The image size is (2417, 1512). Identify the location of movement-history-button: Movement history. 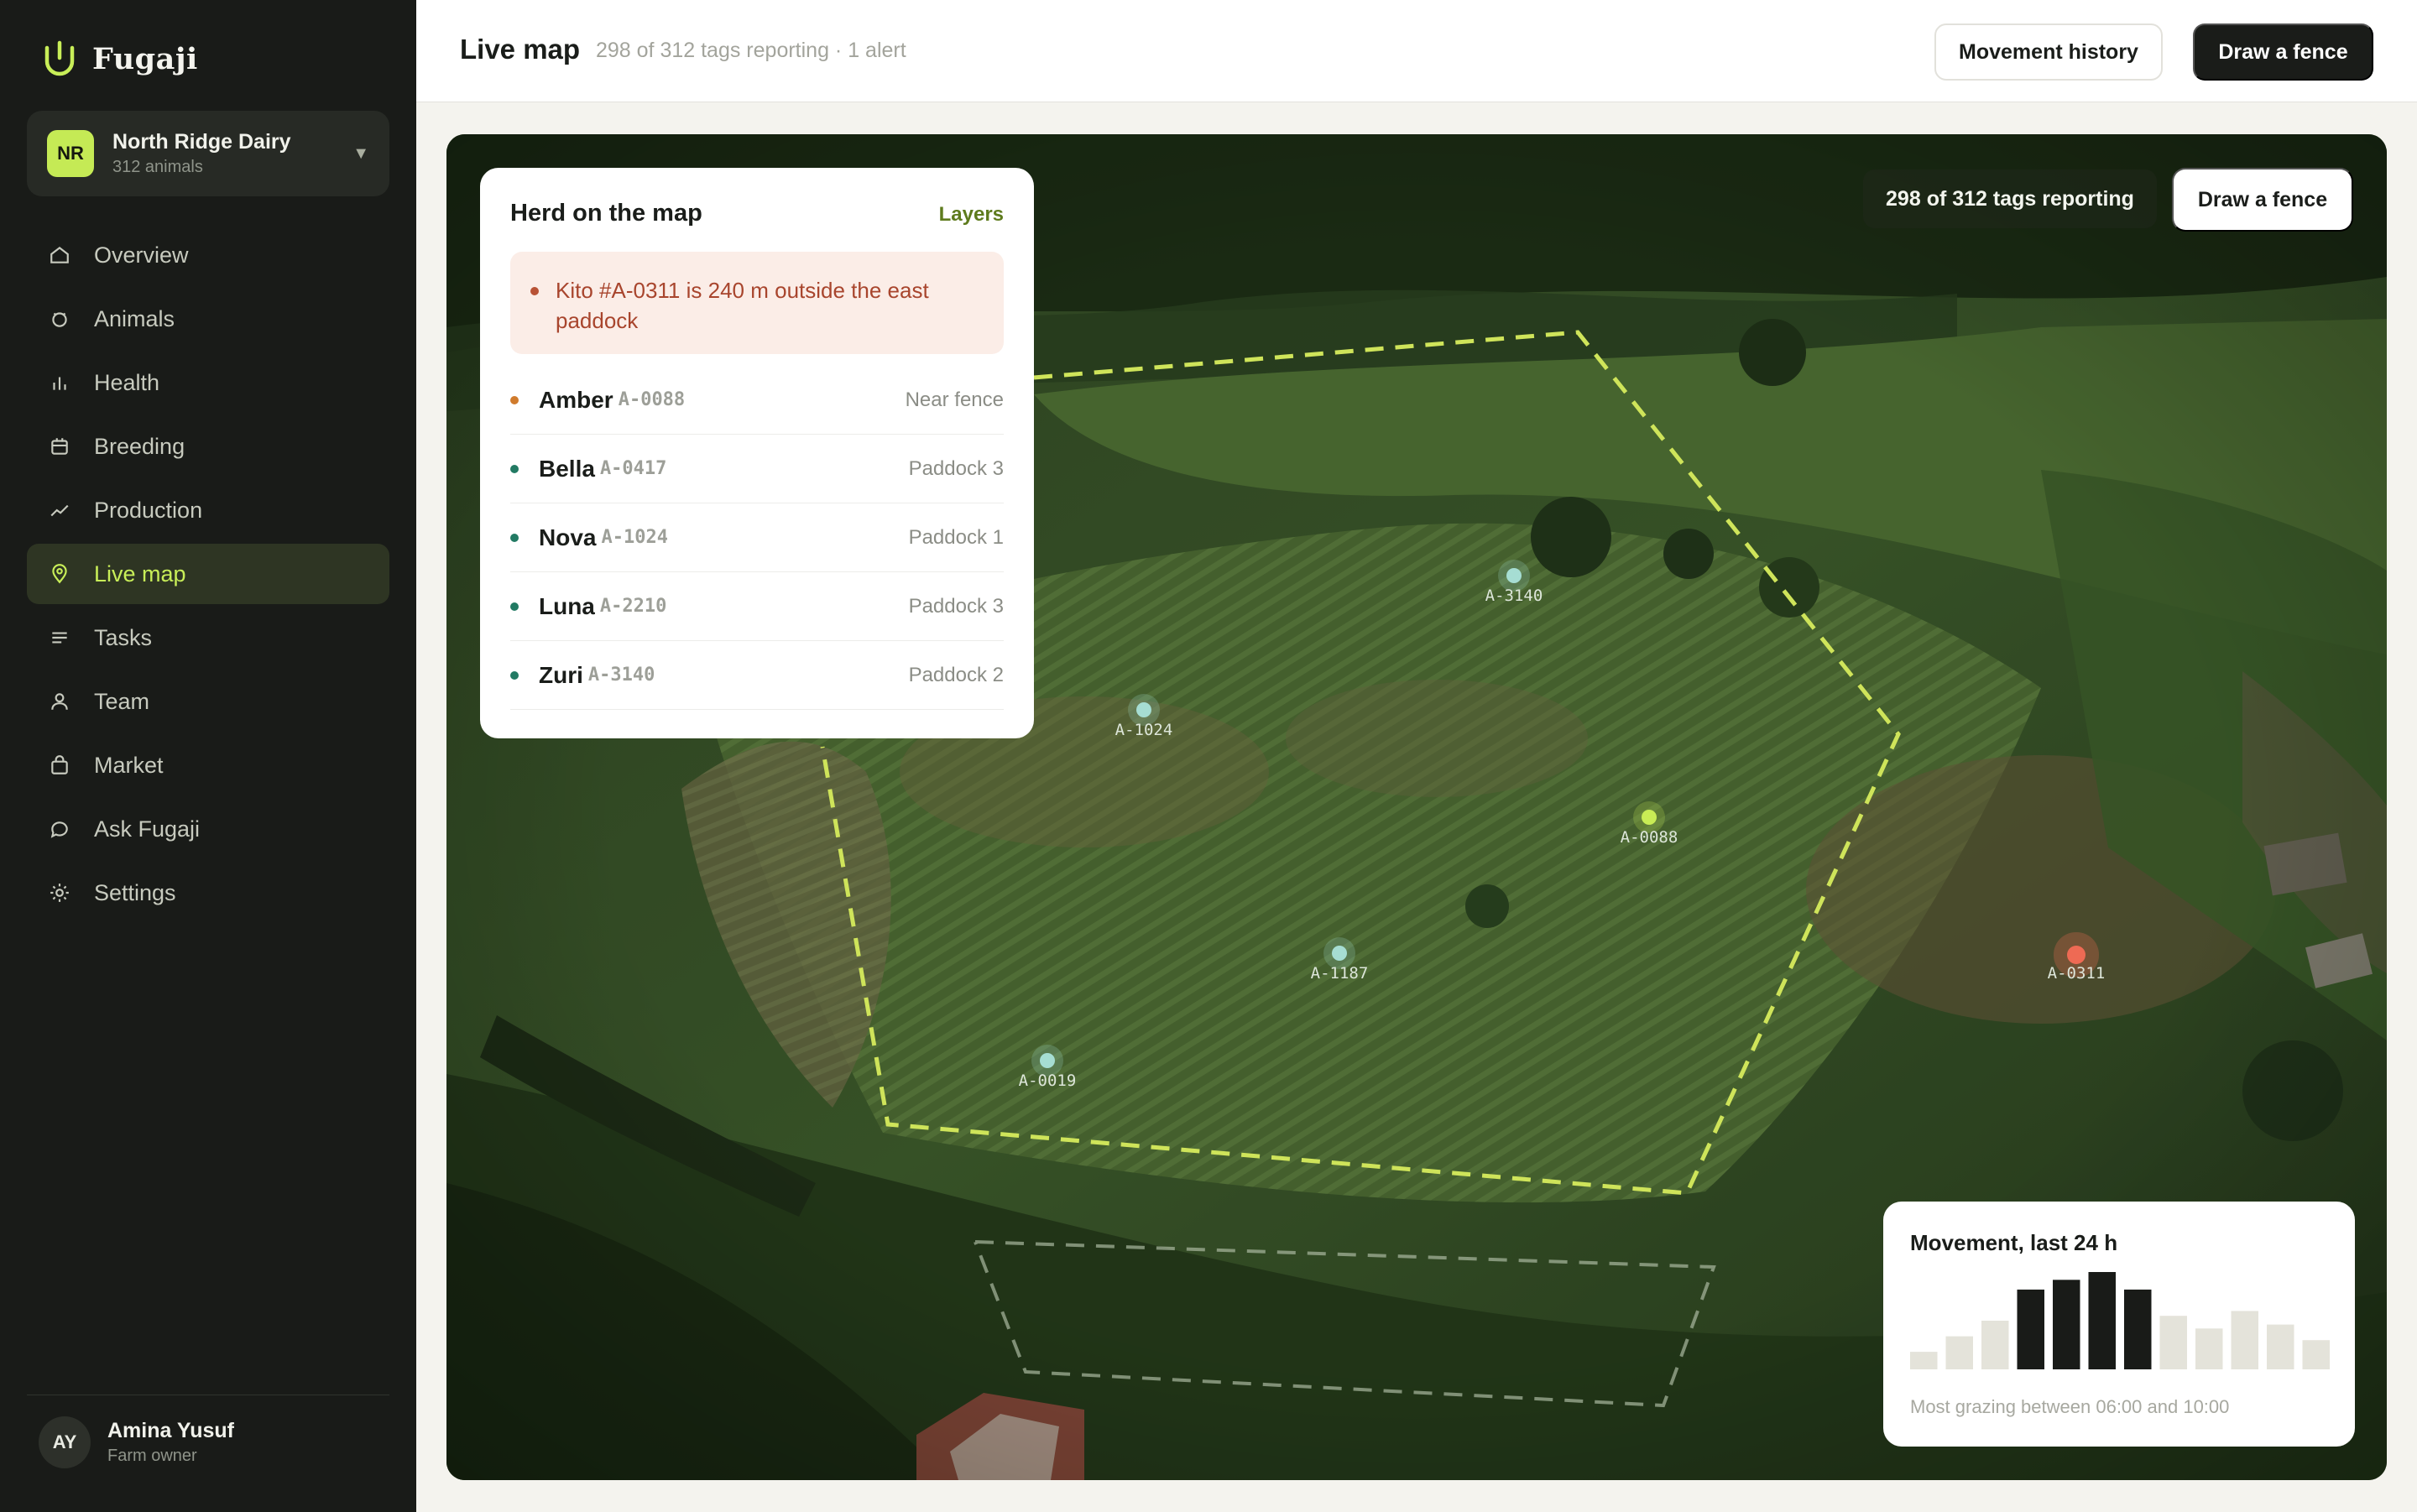
(2048, 52).